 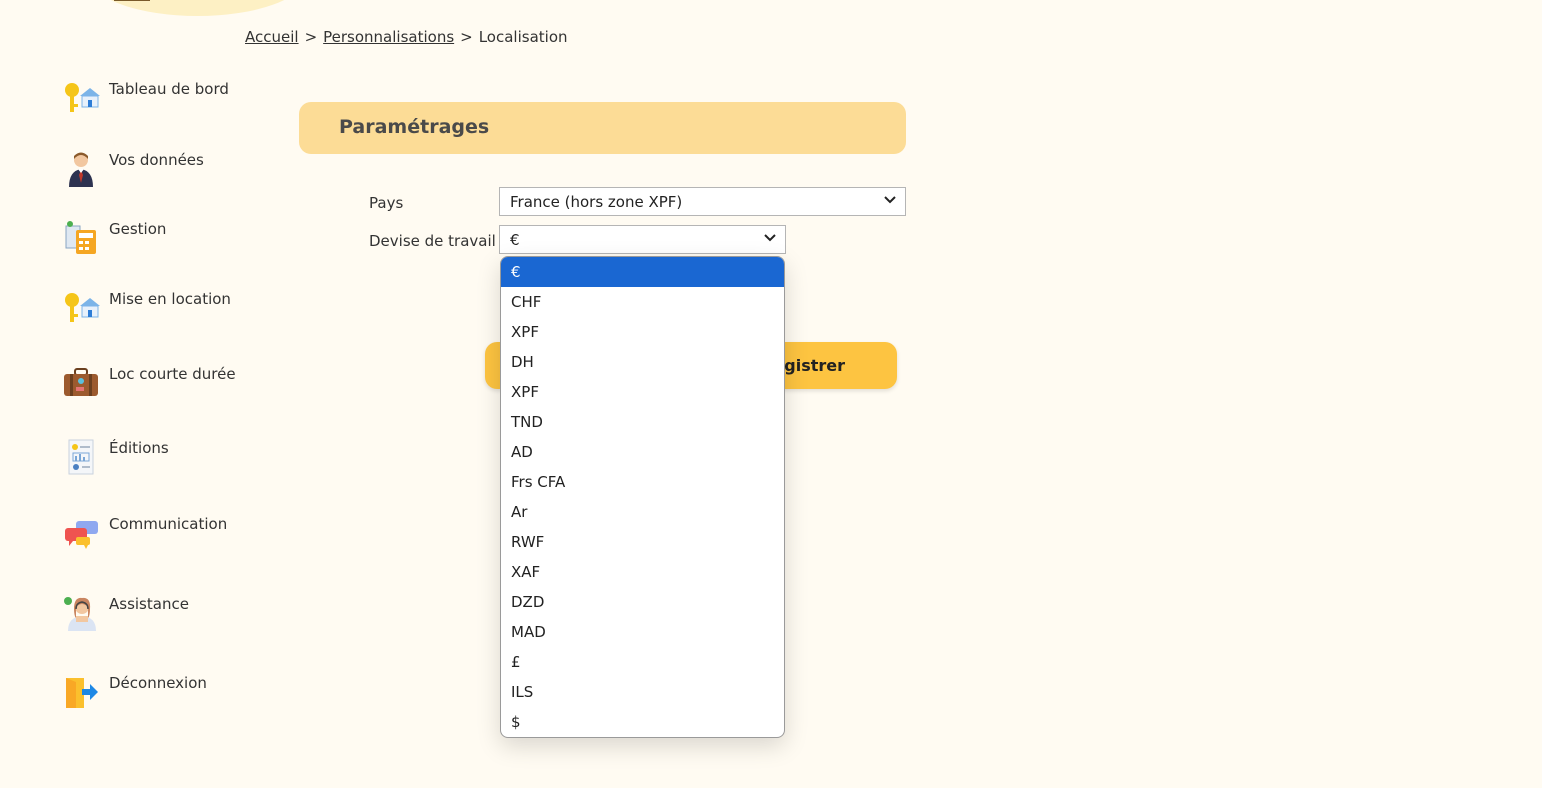 I want to click on sidebar-item-label: Éditions, so click(x=139, y=448).